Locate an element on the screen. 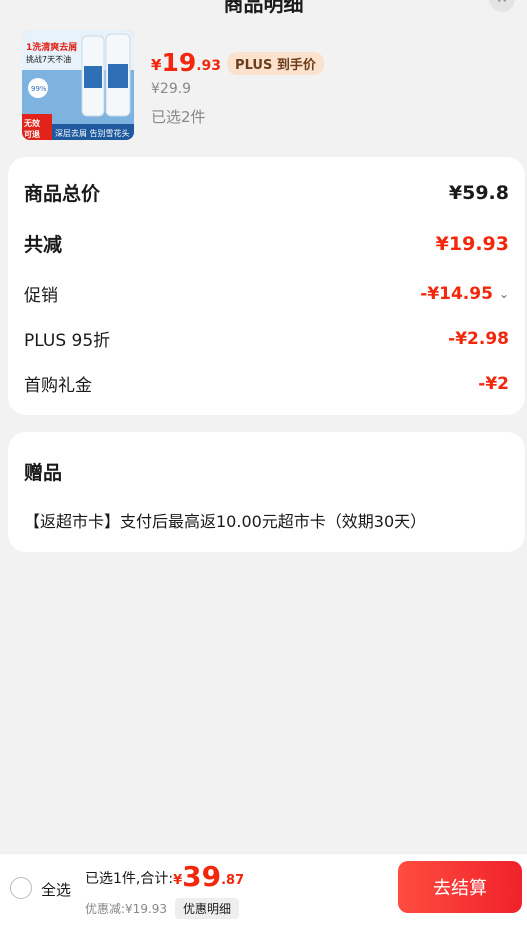 The height and width of the screenshot is (927, 527). plus-price-badge: PLUS 到手价 is located at coordinates (275, 63).